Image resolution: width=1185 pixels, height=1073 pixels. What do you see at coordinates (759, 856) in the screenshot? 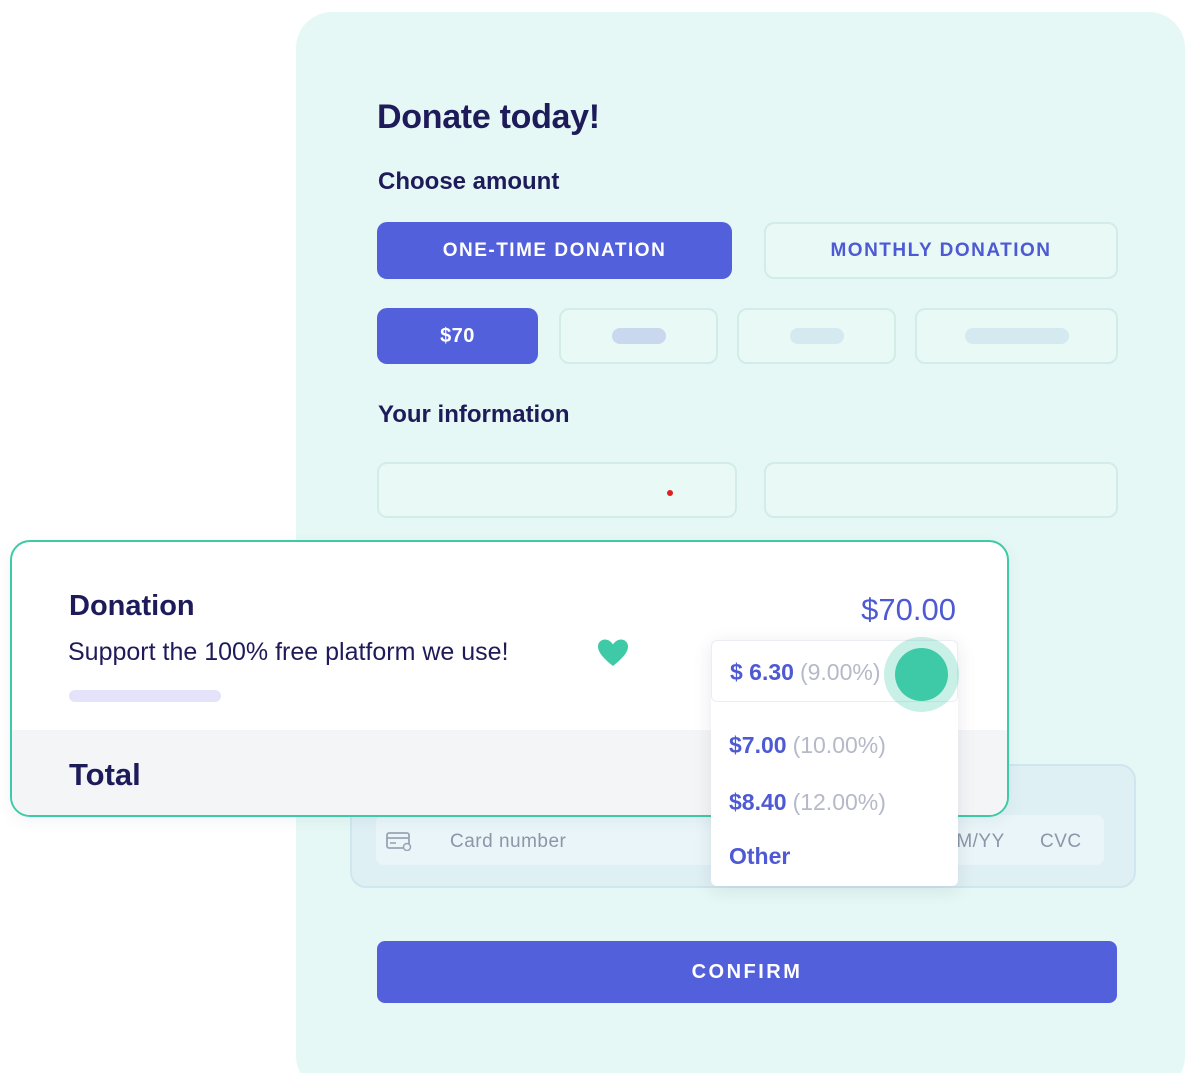
I see `tip-option-other: Other` at bounding box center [759, 856].